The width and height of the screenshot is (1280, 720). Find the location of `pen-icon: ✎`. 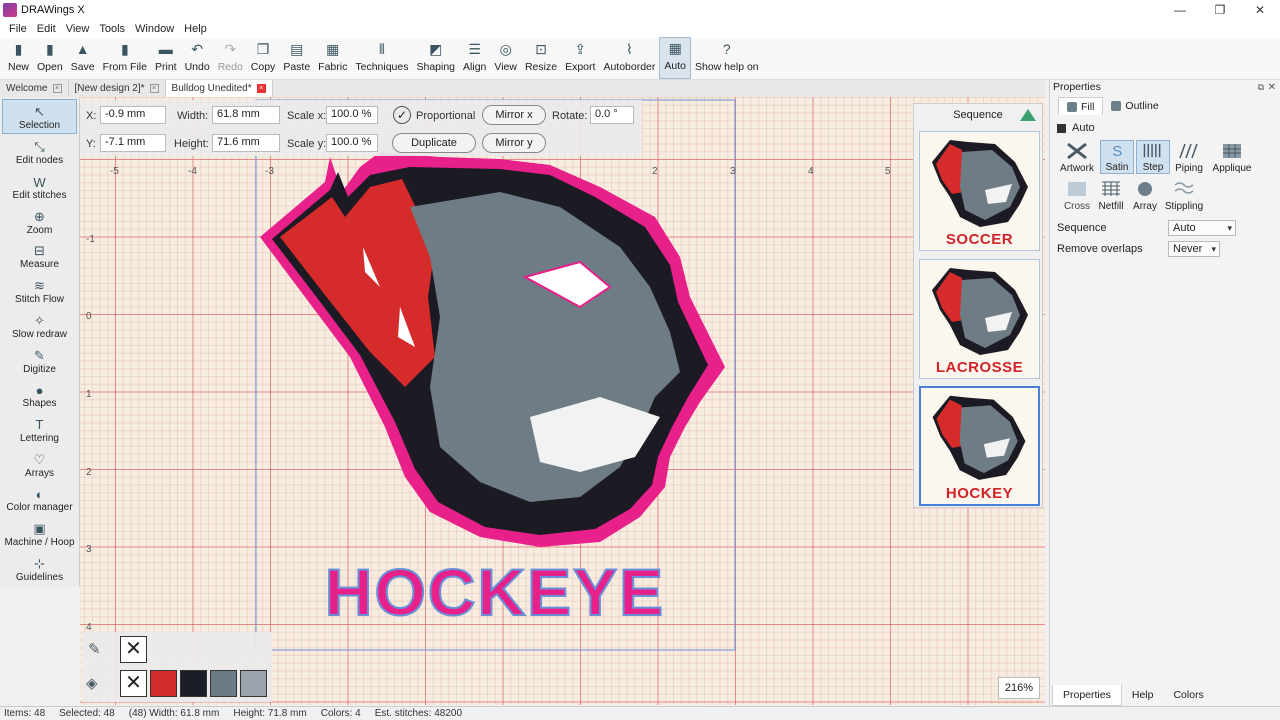

pen-icon: ✎ is located at coordinates (94, 649).